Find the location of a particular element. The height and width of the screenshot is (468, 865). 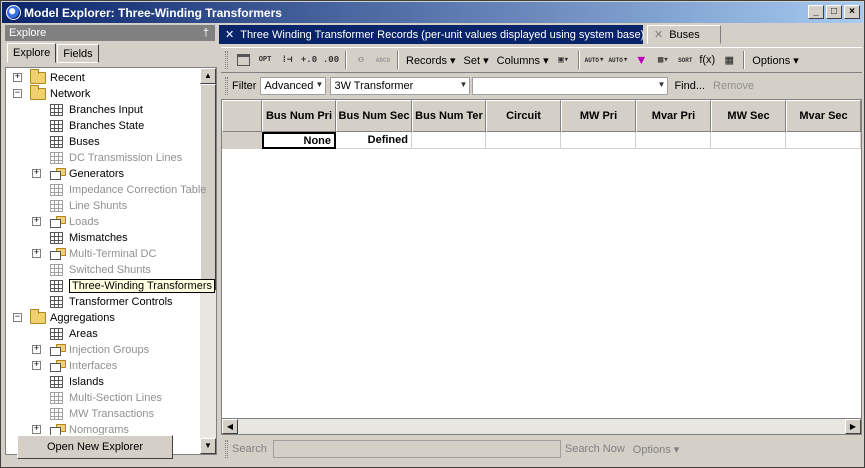

options-grid-icon: OPT is located at coordinates (265, 60).